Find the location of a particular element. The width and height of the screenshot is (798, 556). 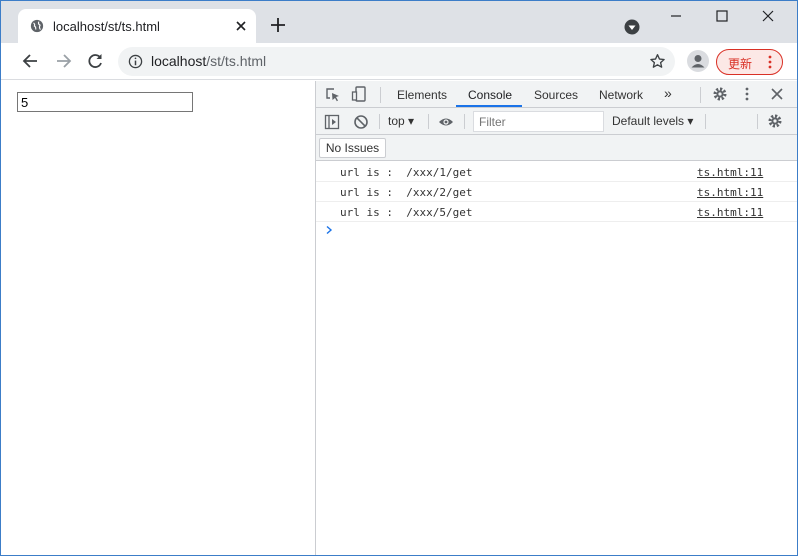

close-window-icon is located at coordinates (768, 16).